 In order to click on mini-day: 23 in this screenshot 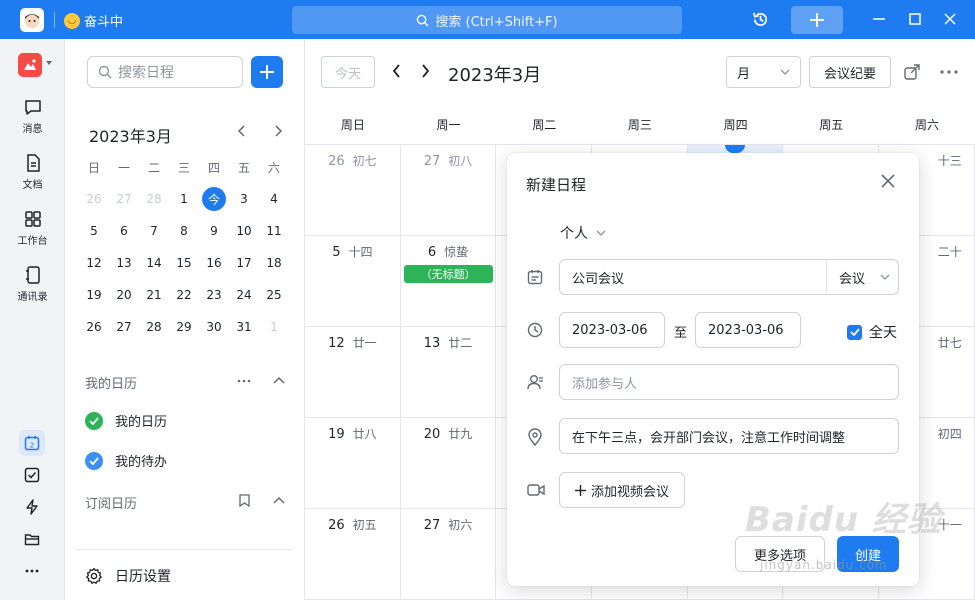, I will do `click(214, 295)`.